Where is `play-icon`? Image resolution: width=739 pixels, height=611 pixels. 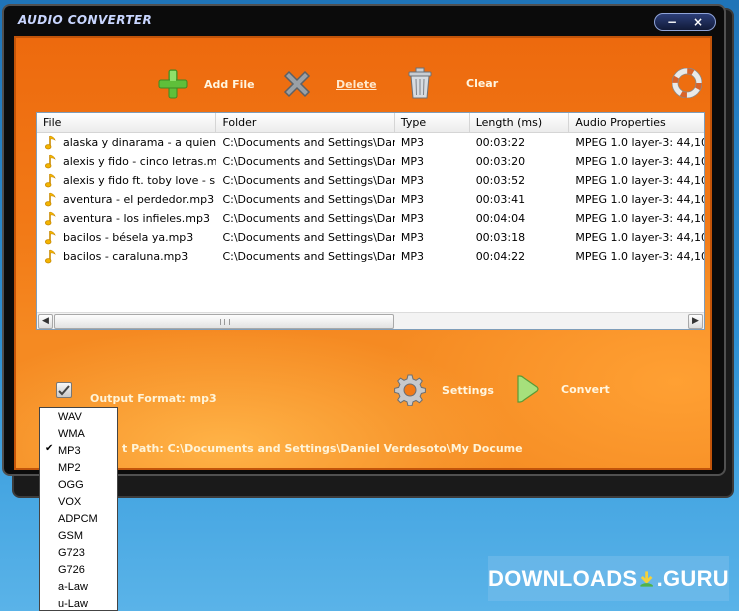 play-icon is located at coordinates (528, 389).